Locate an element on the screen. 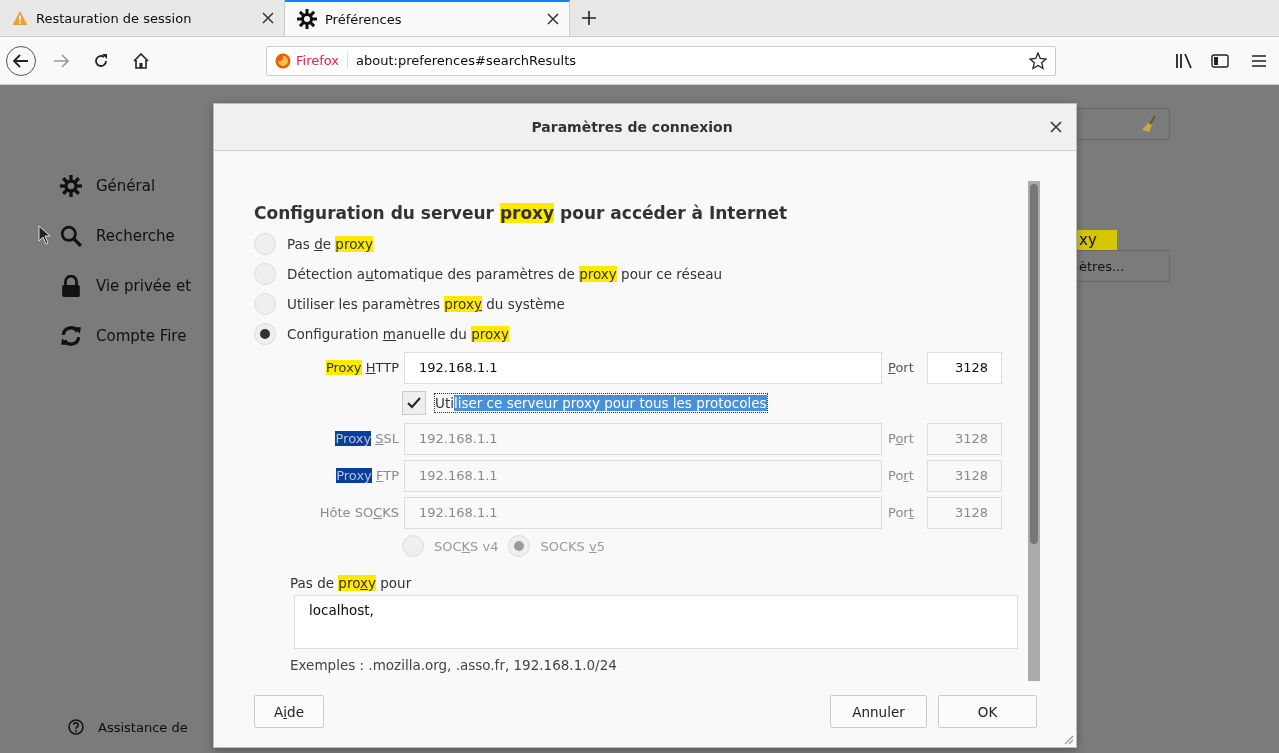 The image size is (1279, 753). radio-label: Utiliser les paramètres proxy du système is located at coordinates (426, 304).